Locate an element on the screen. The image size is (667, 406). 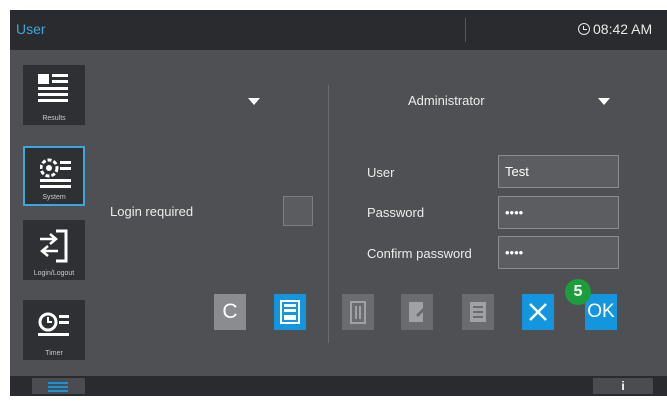
trash-icon is located at coordinates (358, 312).